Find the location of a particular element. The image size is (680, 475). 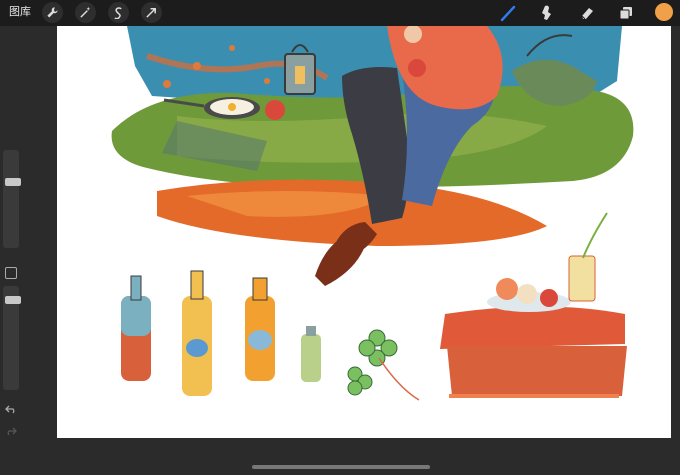

sidebar is located at coordinates (11, 295).